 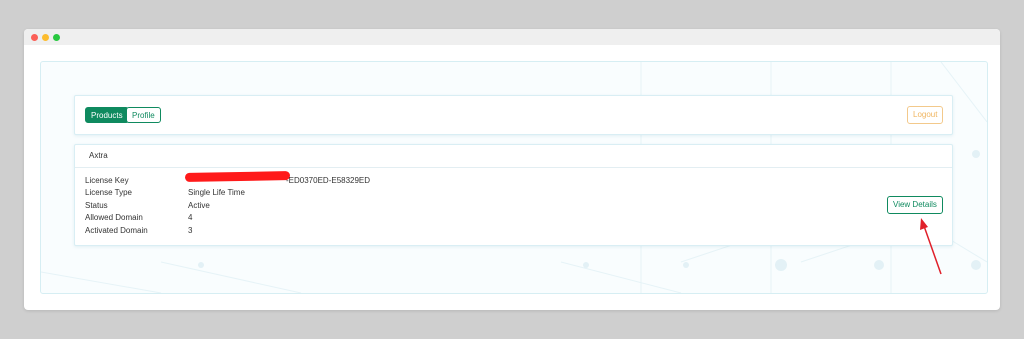 What do you see at coordinates (107, 180) in the screenshot?
I see `license-key-label: License Key` at bounding box center [107, 180].